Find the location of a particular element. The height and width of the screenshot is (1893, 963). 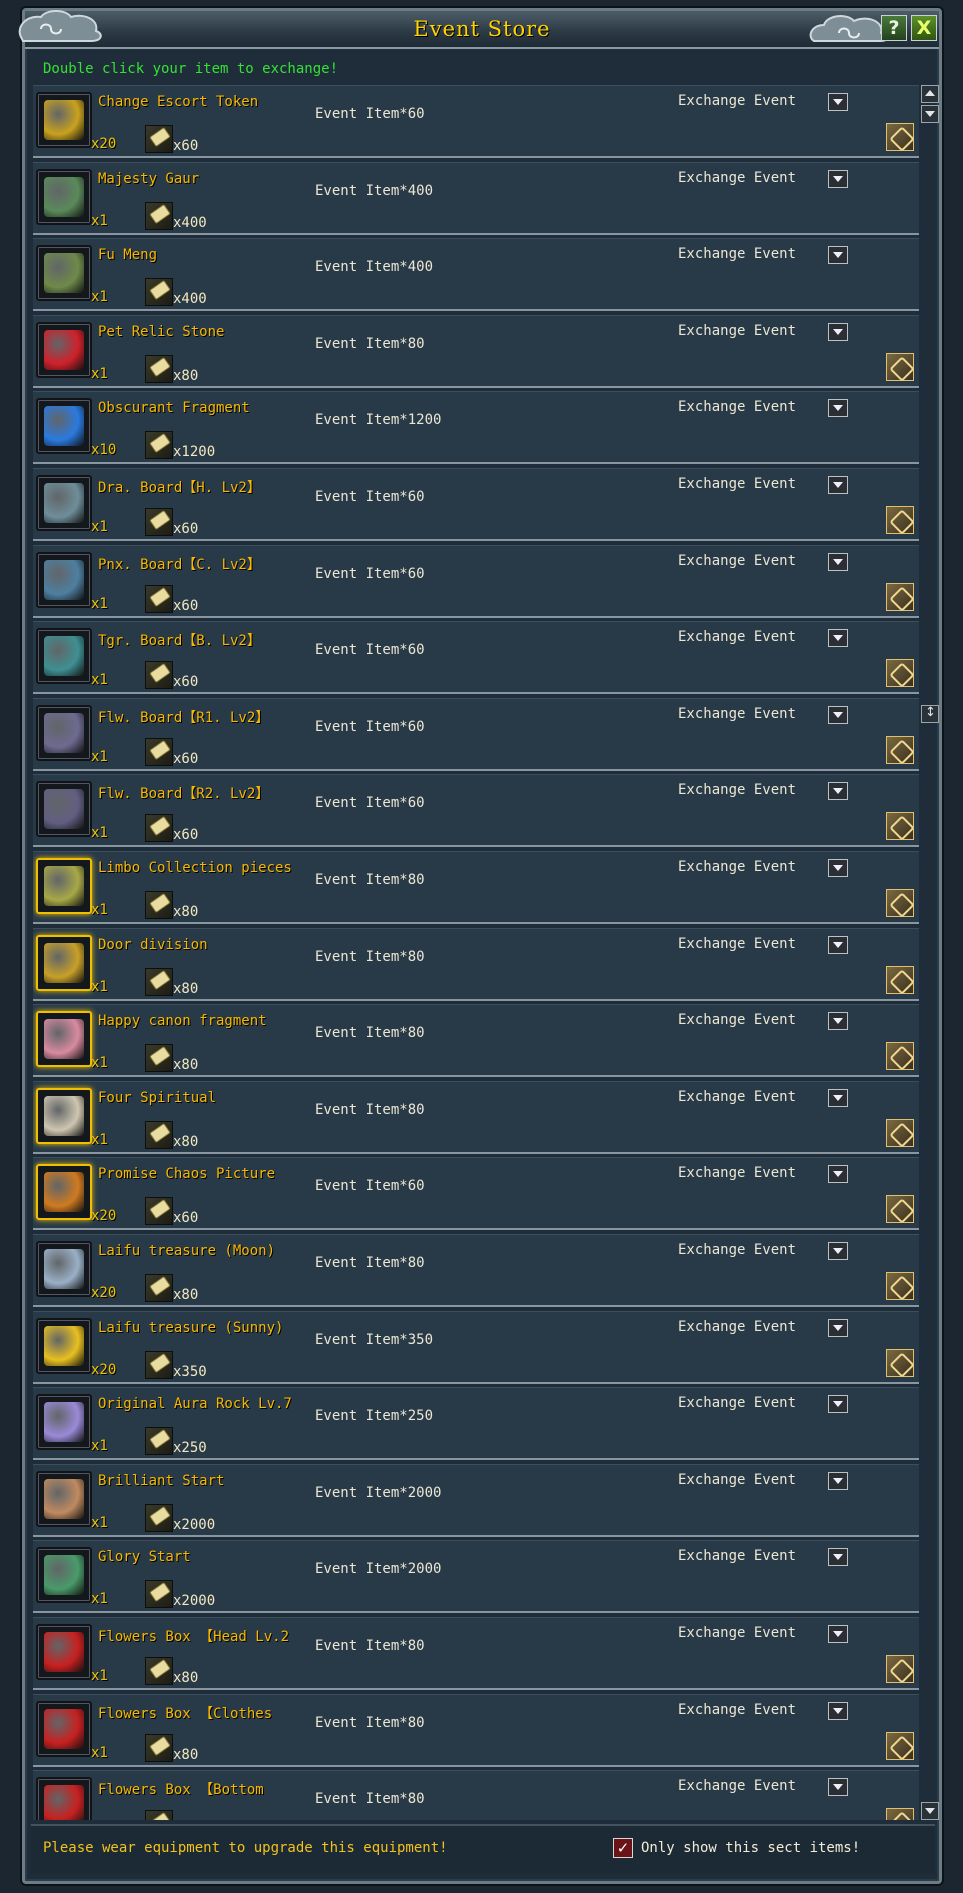

fu-meng-icon is located at coordinates (64, 273).